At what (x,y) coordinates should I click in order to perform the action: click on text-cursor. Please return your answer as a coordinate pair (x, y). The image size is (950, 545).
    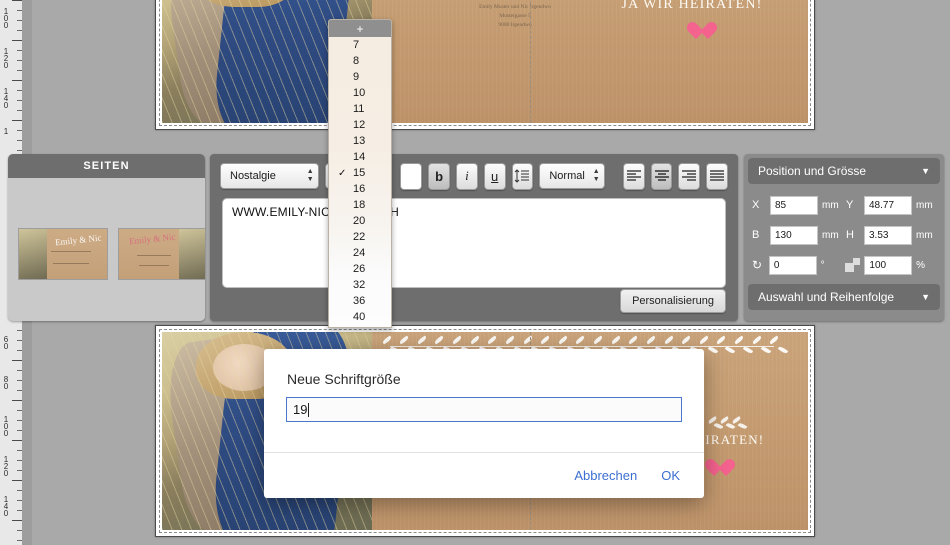
    Looking at the image, I should click on (309, 409).